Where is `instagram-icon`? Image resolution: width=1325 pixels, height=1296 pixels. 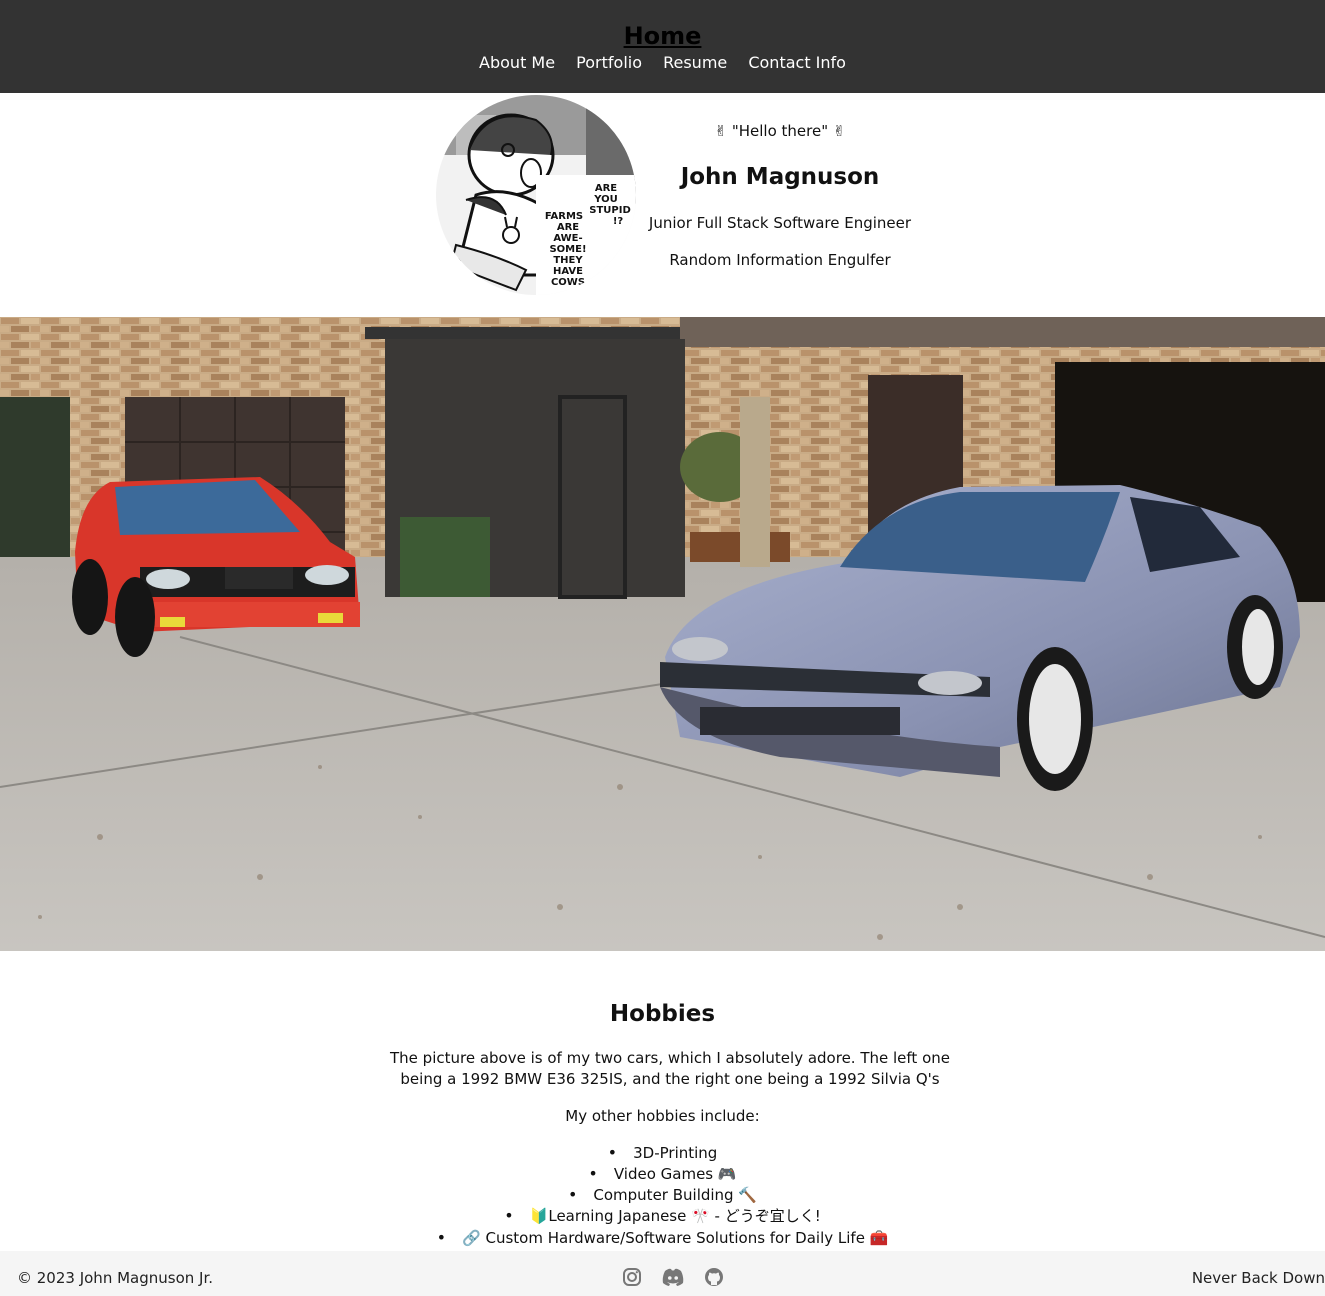 instagram-icon is located at coordinates (632, 1277).